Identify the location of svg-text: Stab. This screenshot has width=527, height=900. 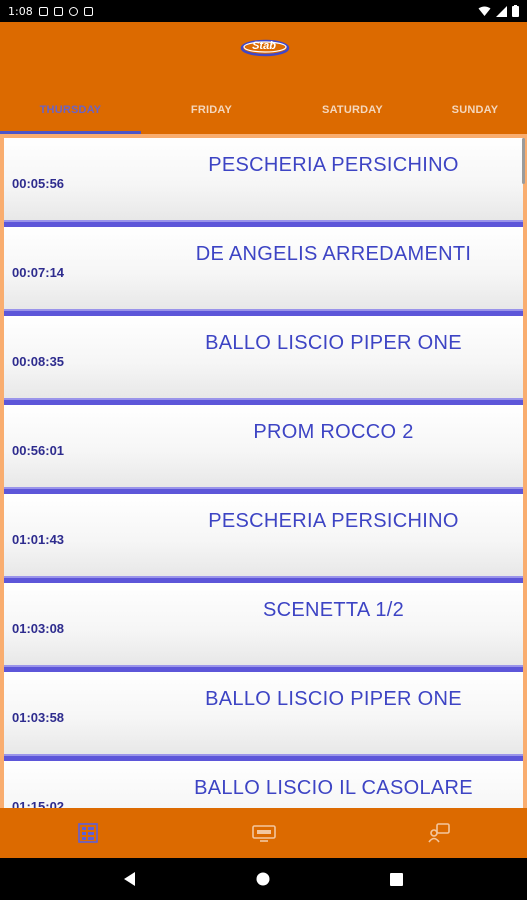
(264, 46).